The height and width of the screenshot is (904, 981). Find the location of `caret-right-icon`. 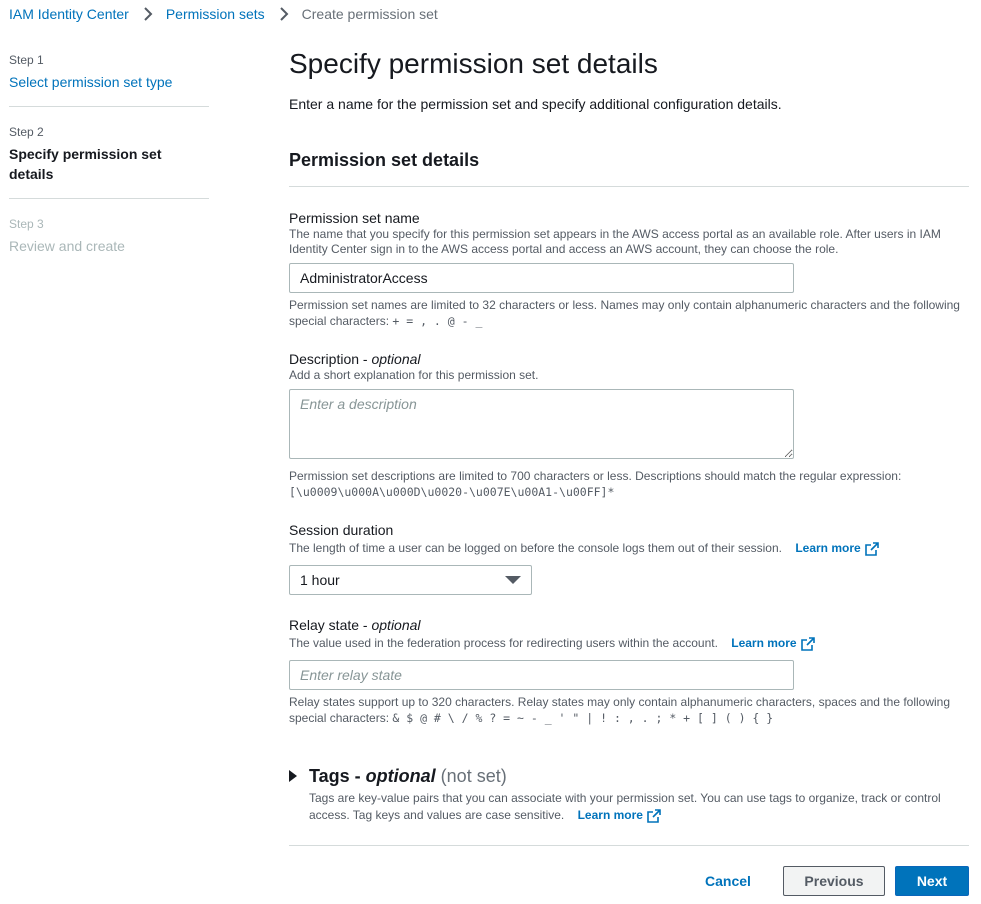

caret-right-icon is located at coordinates (293, 776).